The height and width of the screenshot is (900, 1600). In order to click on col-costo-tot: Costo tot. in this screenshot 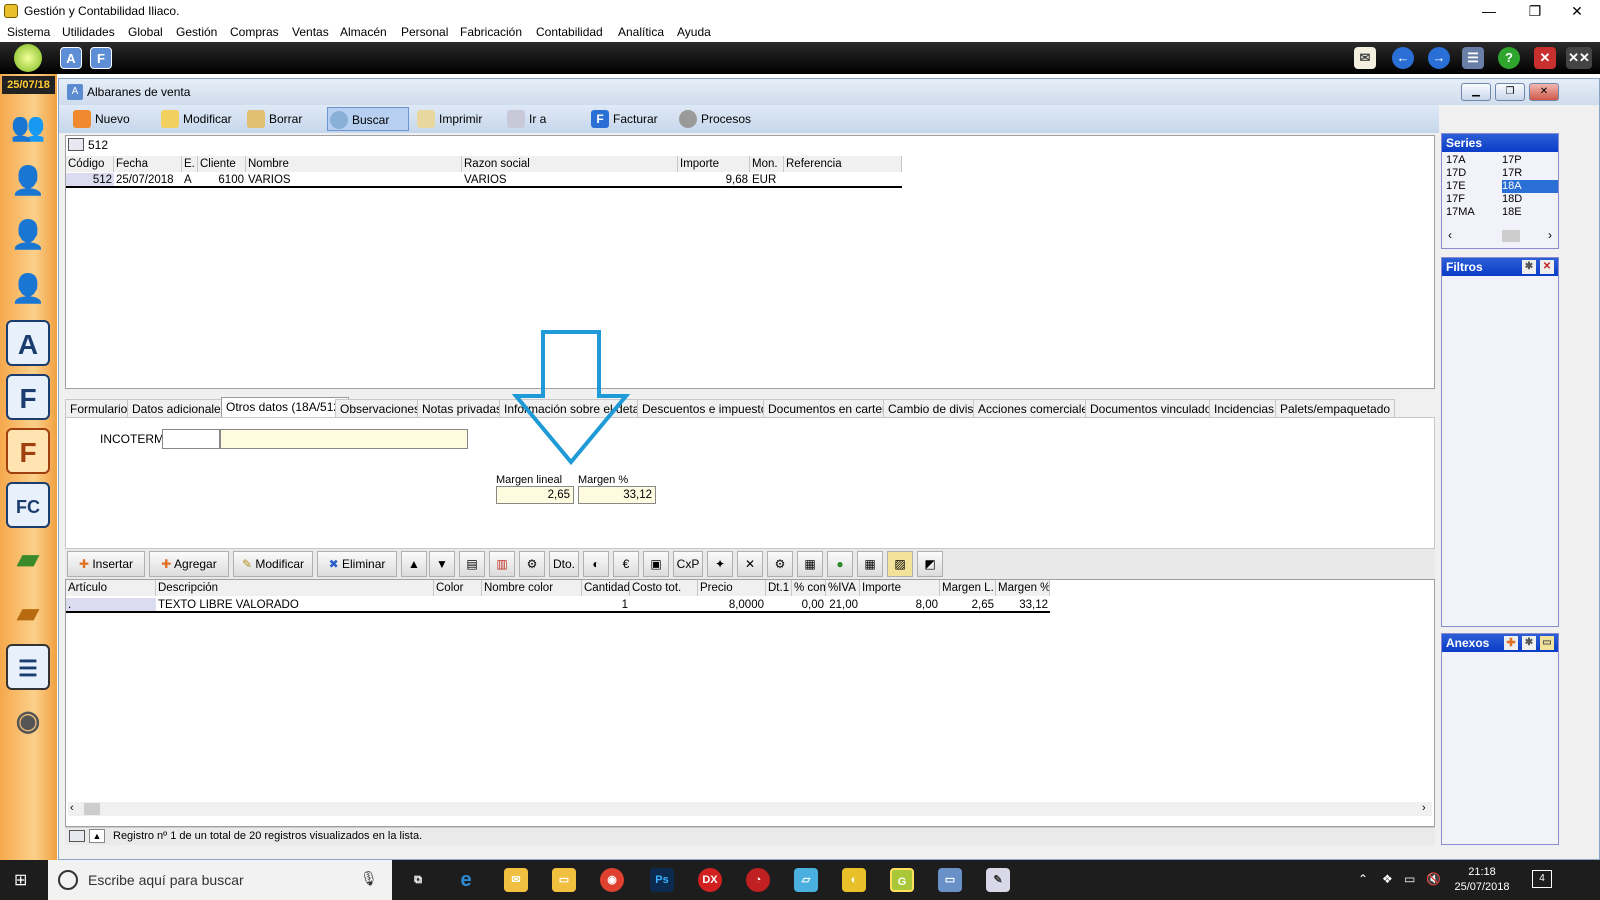, I will do `click(664, 588)`.